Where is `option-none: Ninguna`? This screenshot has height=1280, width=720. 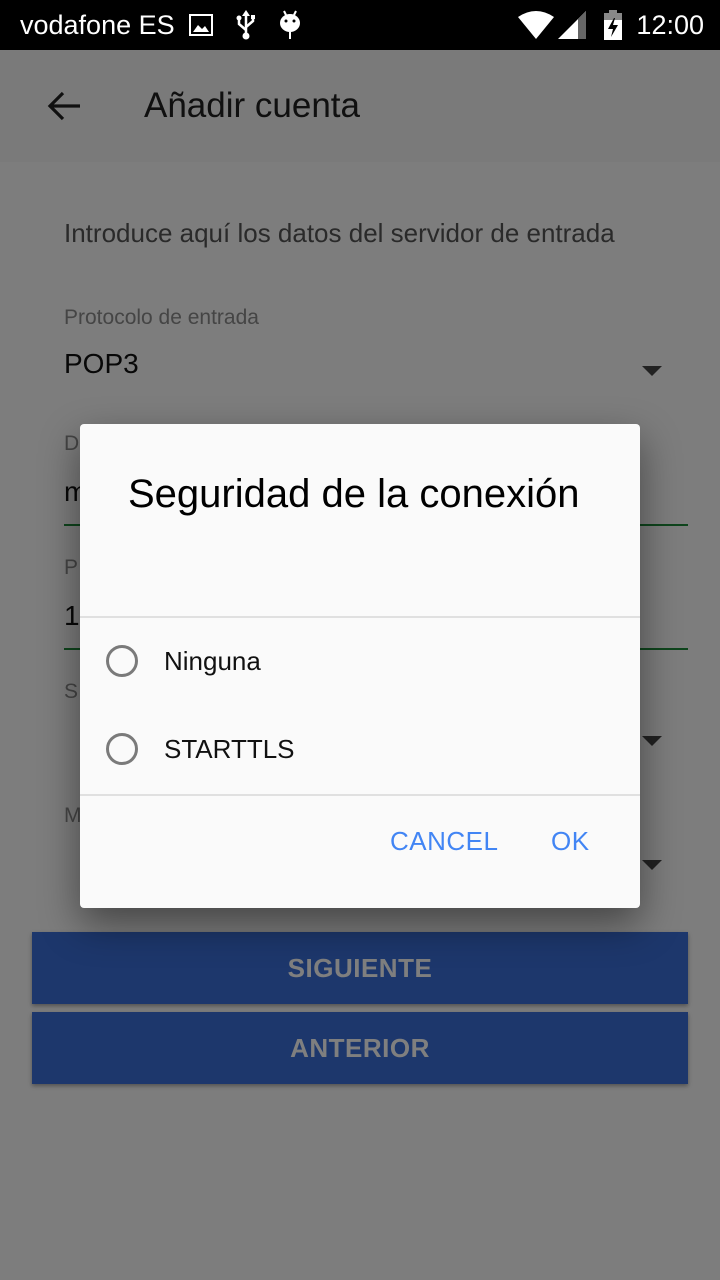
option-none: Ninguna is located at coordinates (360, 661).